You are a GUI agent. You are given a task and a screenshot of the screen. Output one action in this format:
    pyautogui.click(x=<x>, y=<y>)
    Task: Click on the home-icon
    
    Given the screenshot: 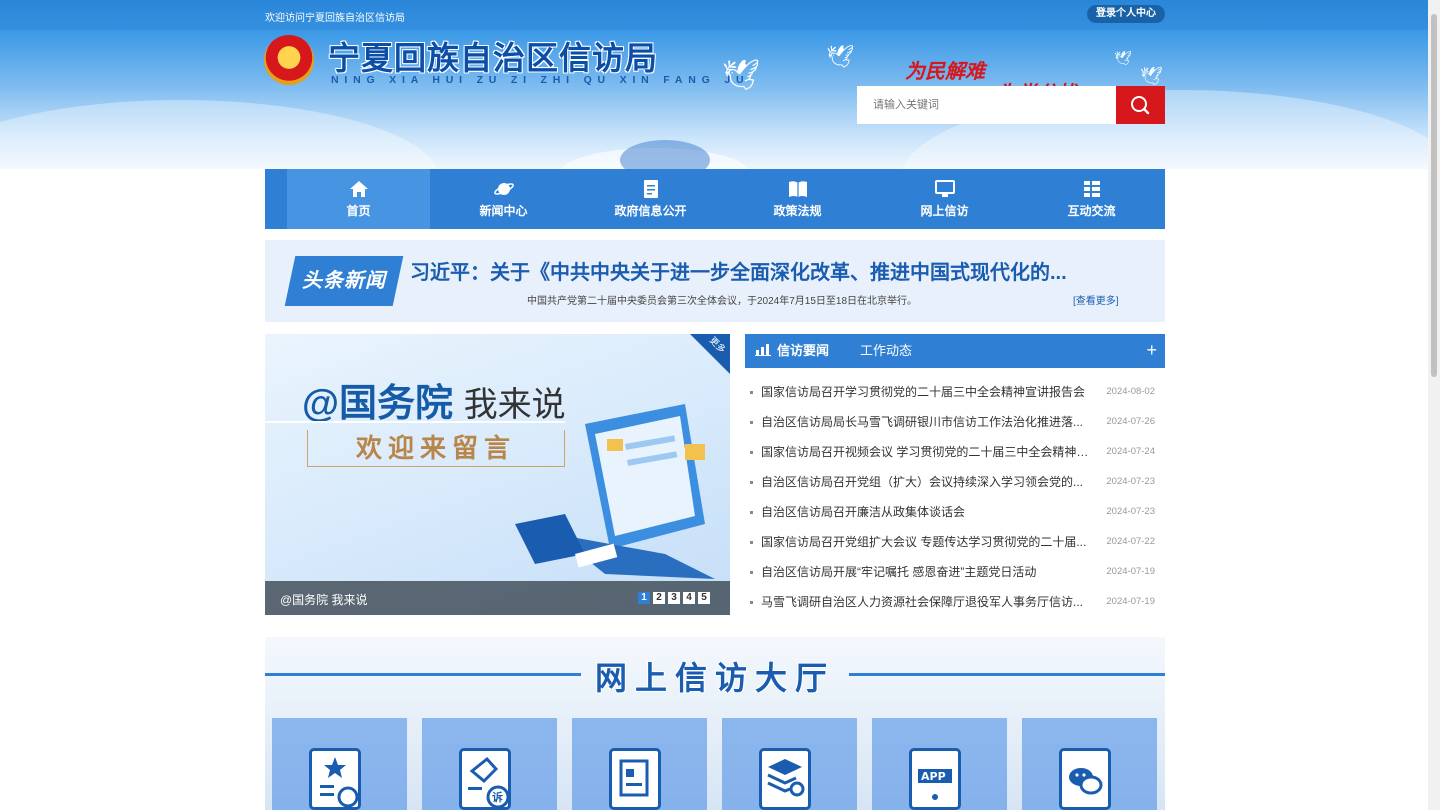 What is the action you would take?
    pyautogui.click(x=358, y=189)
    